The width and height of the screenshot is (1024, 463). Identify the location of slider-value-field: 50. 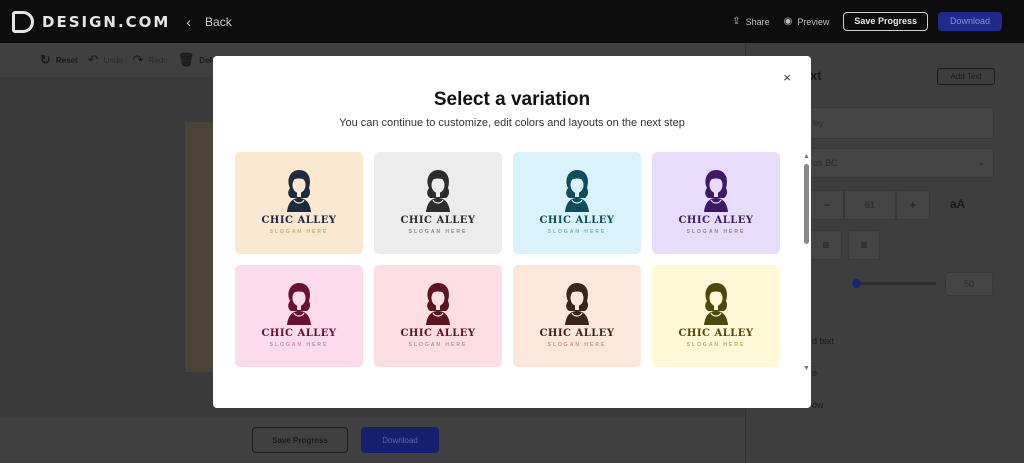
(969, 284).